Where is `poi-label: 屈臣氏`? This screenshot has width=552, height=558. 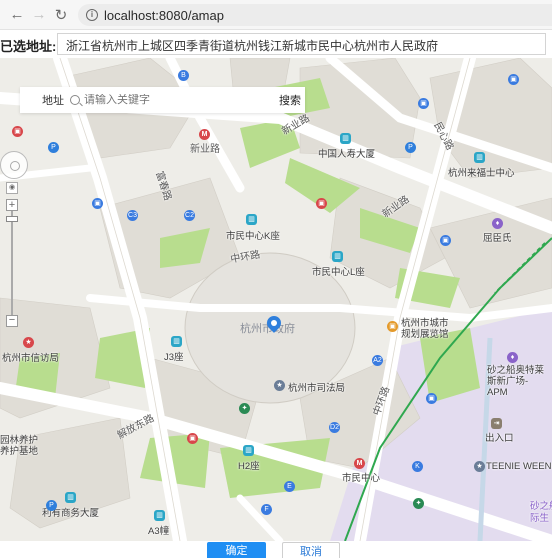
poi-label: 屈臣氏 is located at coordinates (497, 237).